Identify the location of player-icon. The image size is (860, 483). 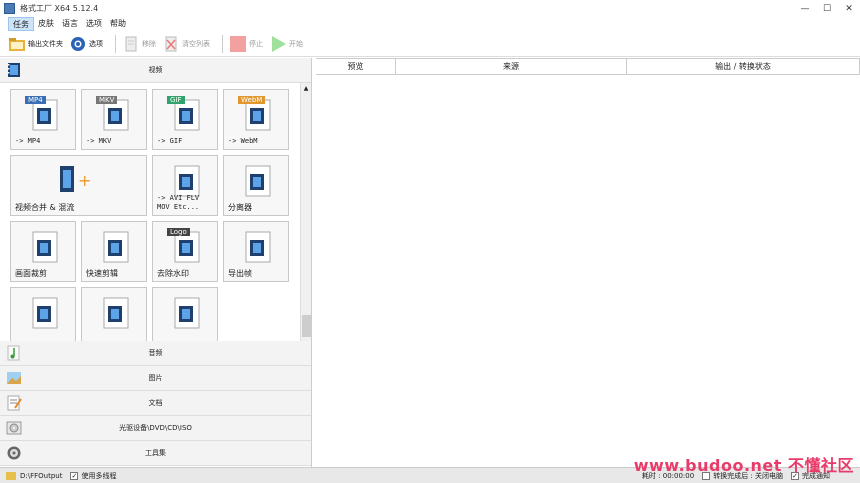
(116, 313).